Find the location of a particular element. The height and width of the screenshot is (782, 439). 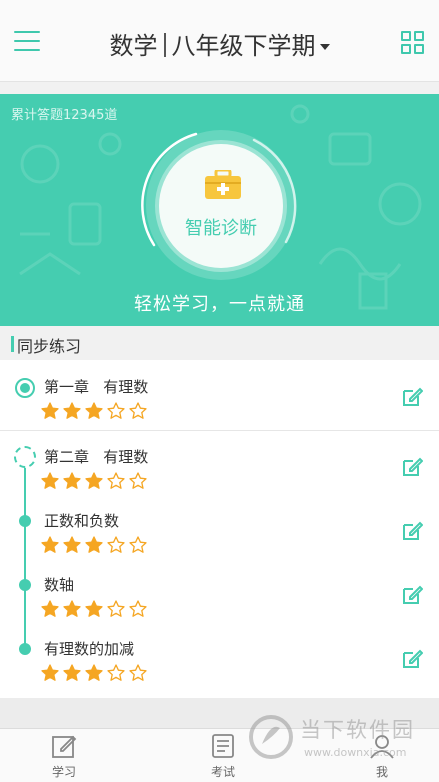

banner-slogan: 轻松学习，一点就通 is located at coordinates (219, 304).